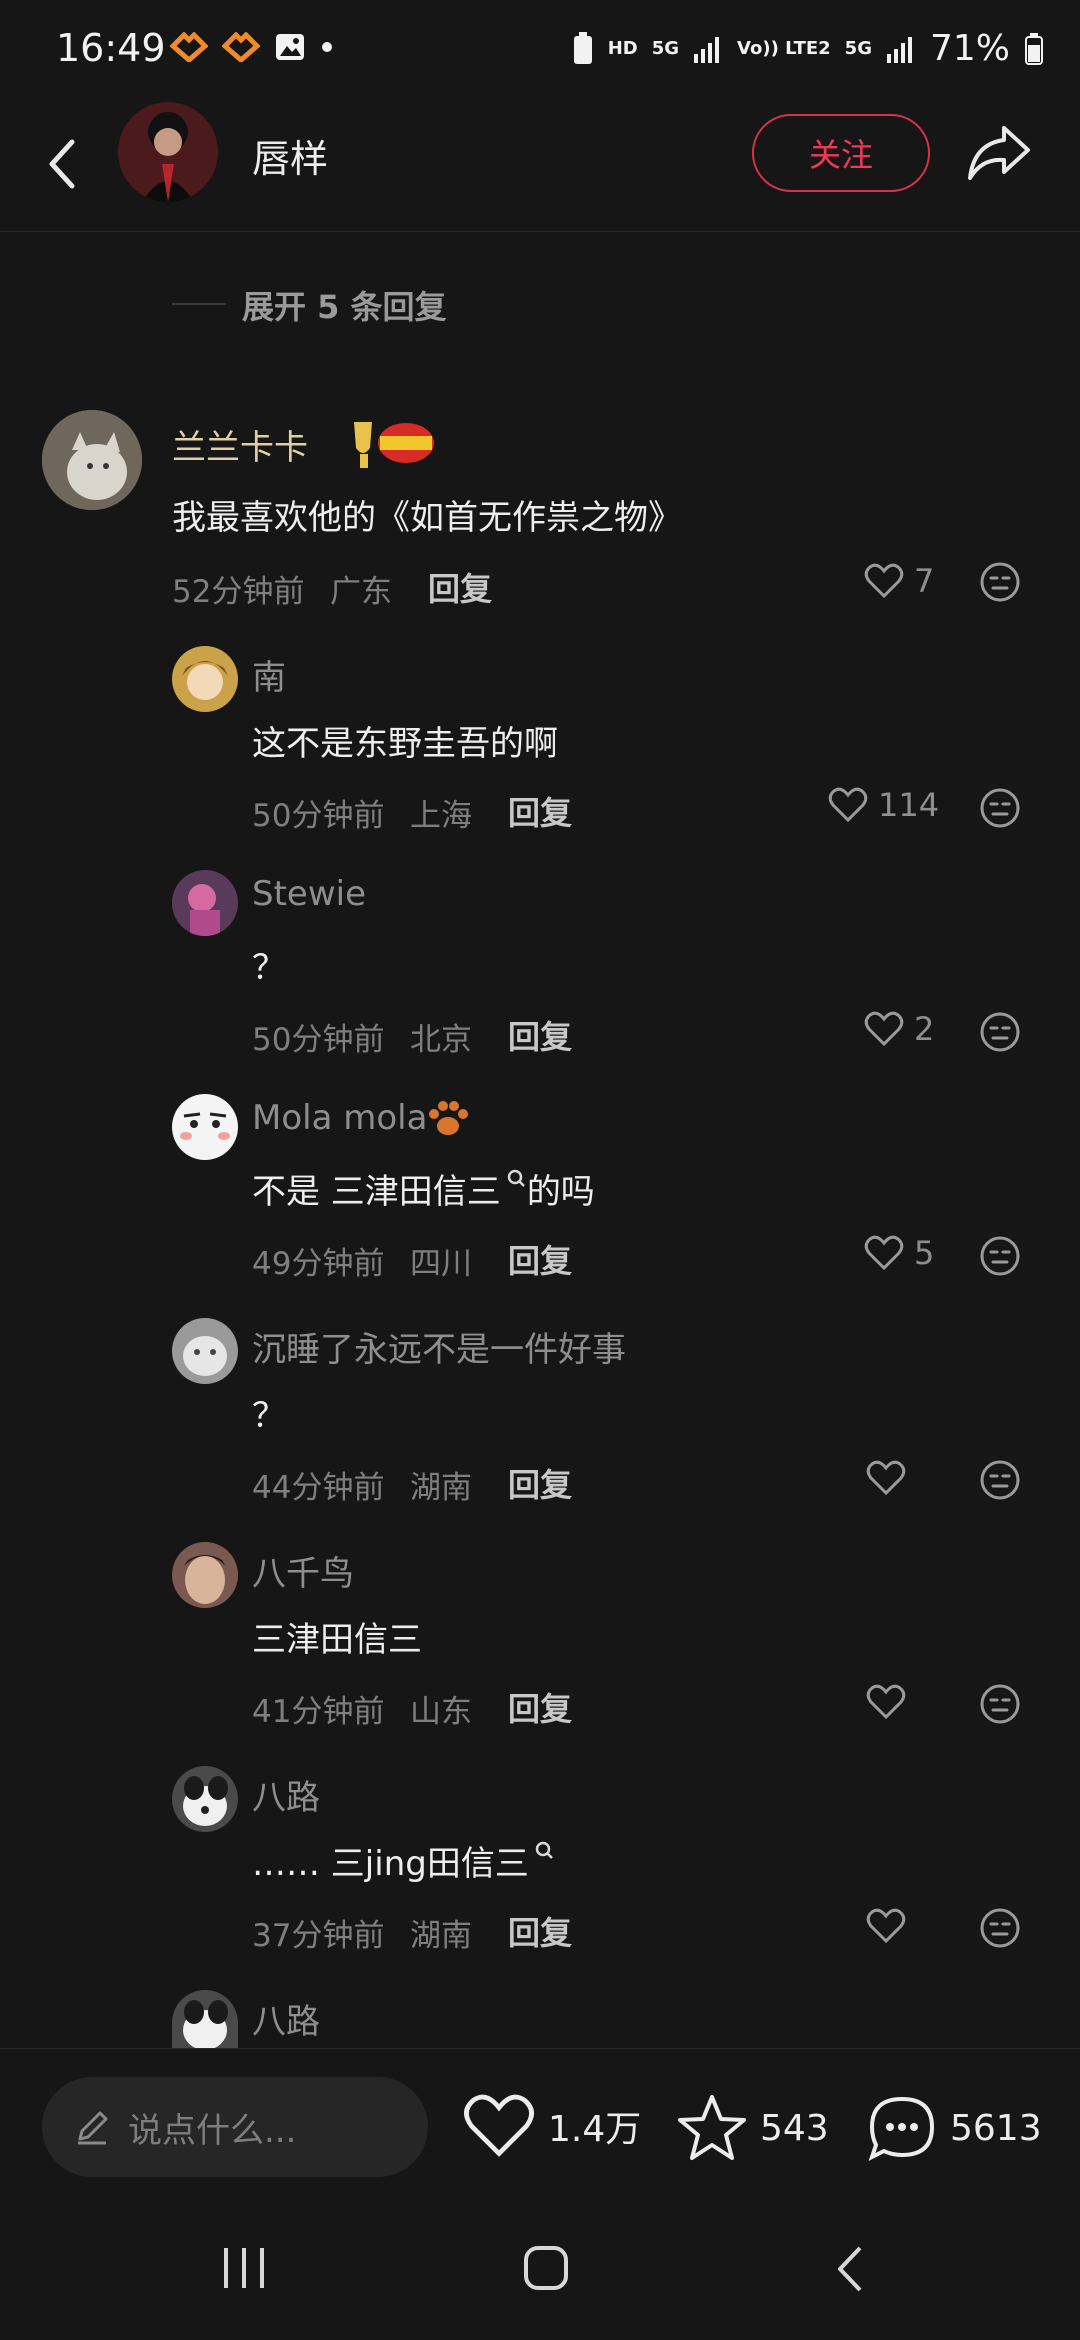 This screenshot has width=1080, height=2340. What do you see at coordinates (269, 674) in the screenshot?
I see `reply-name: 南` at bounding box center [269, 674].